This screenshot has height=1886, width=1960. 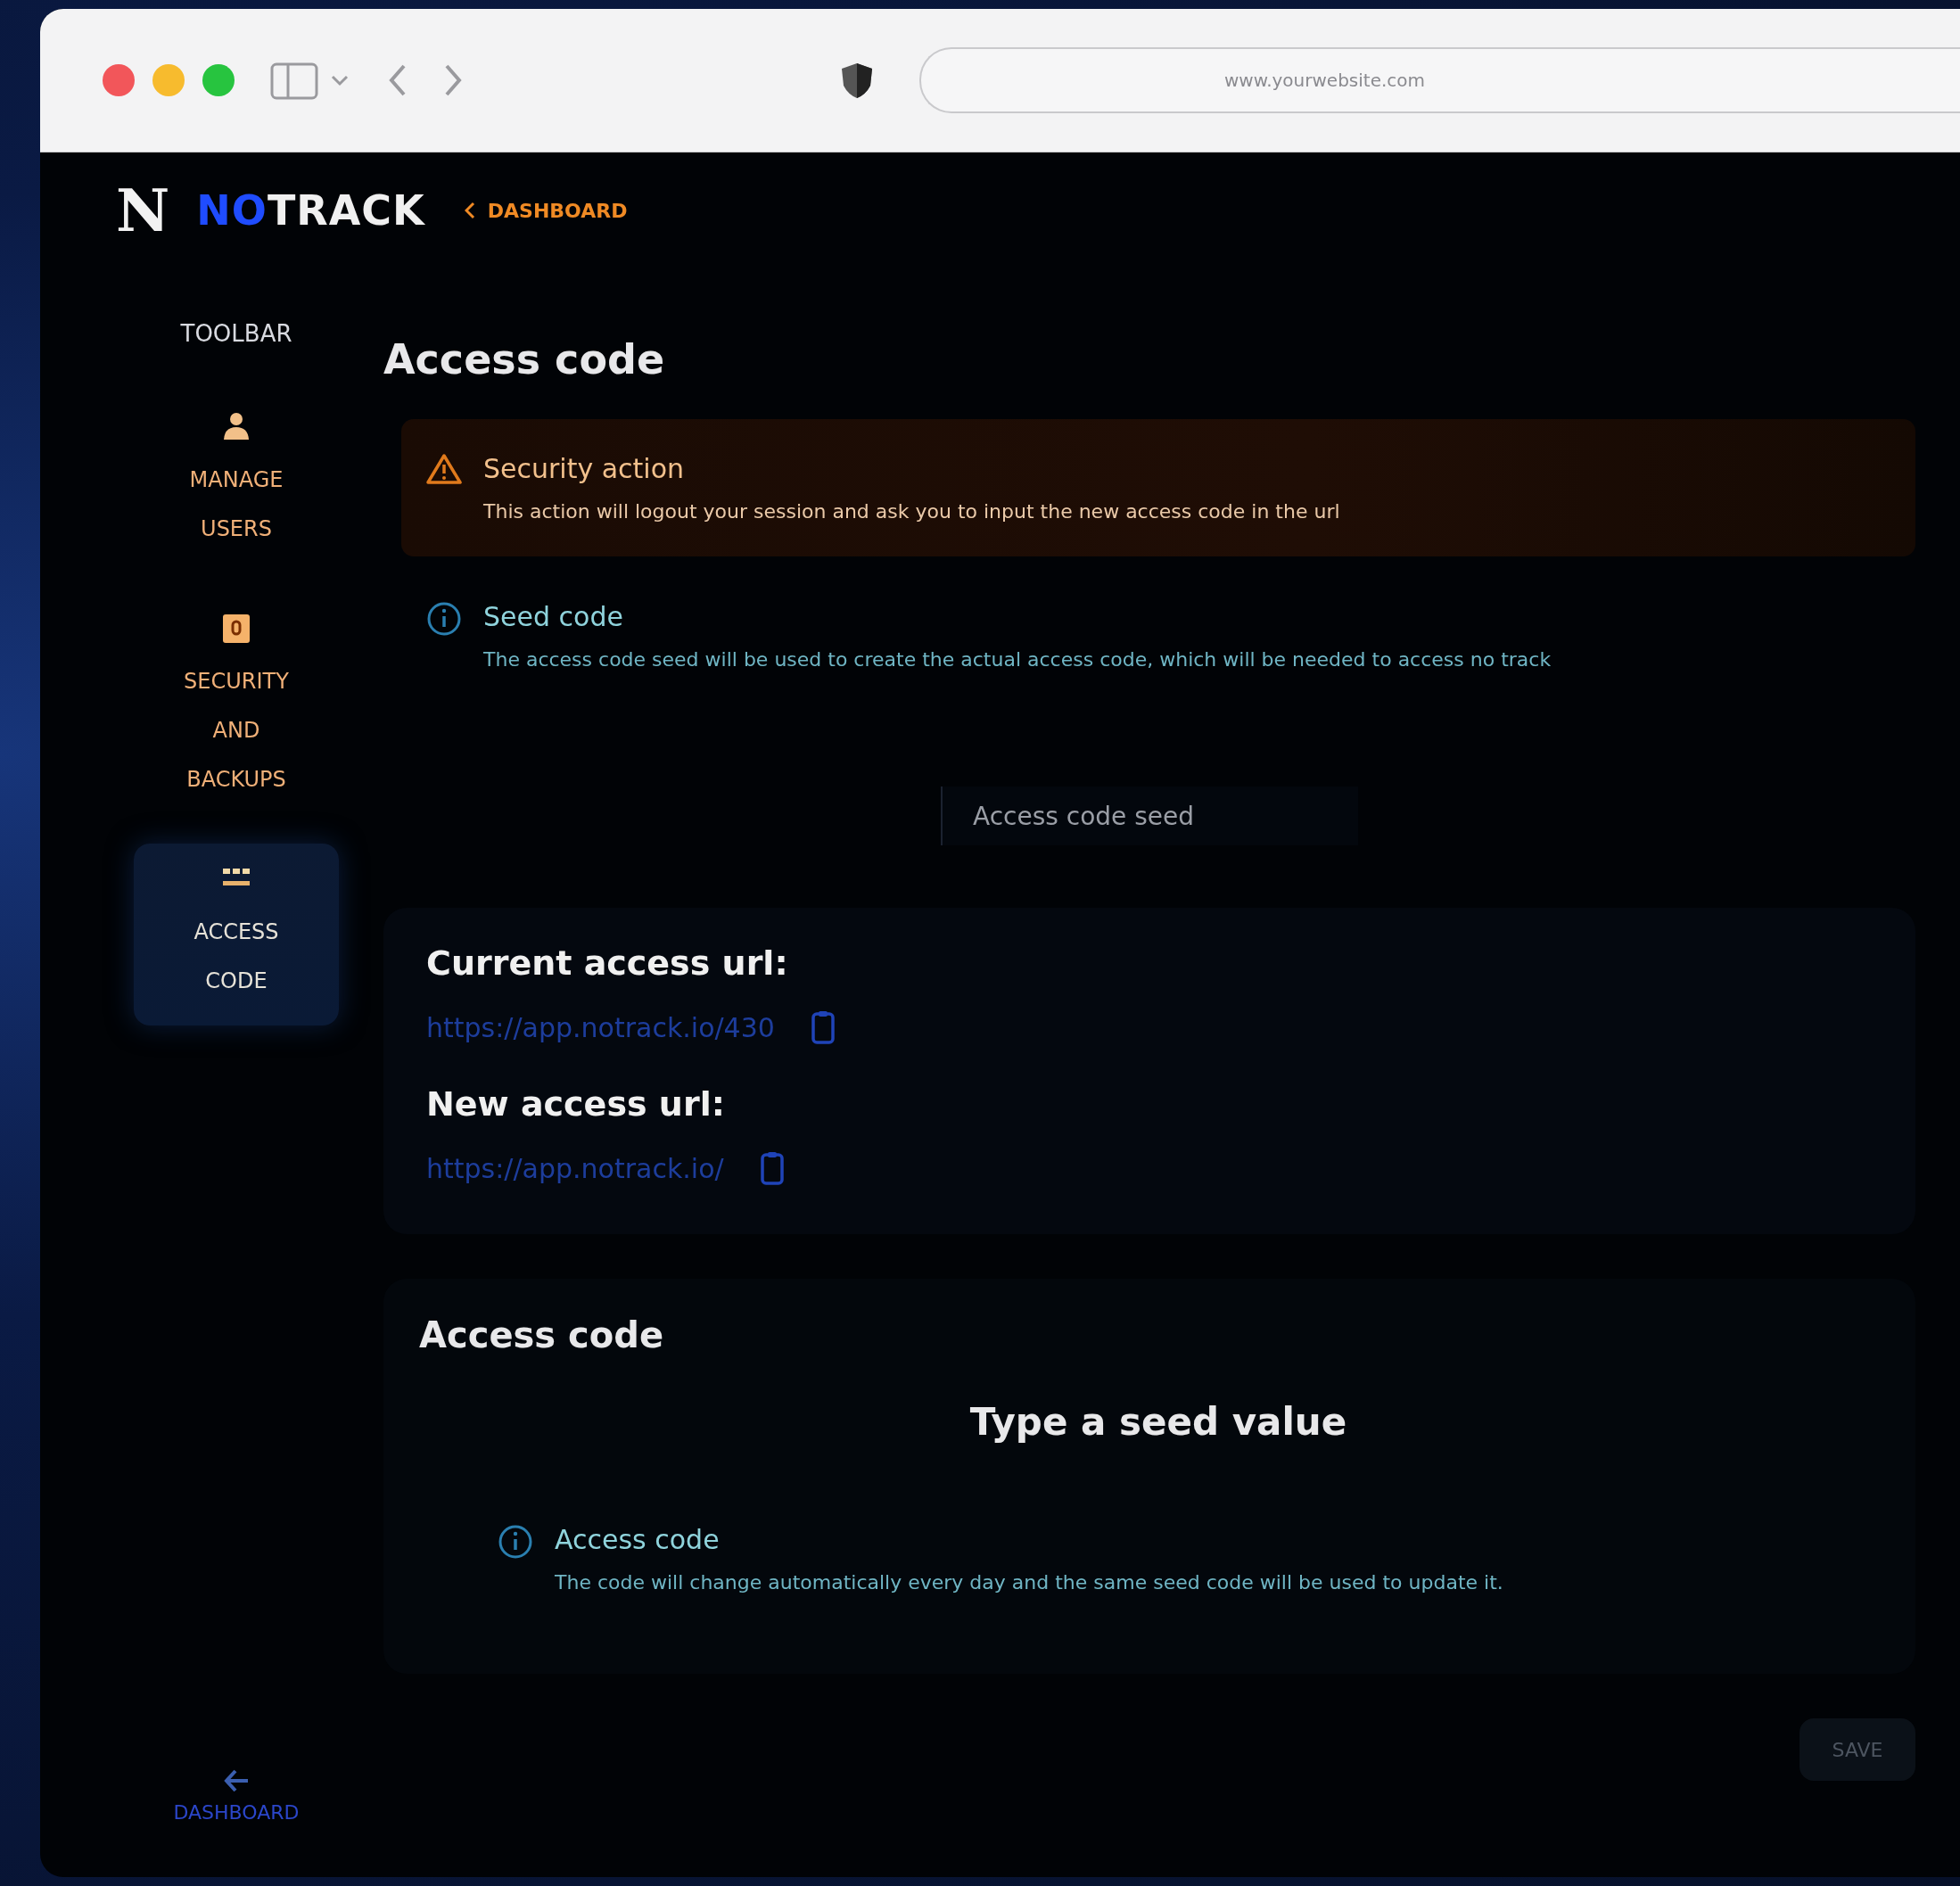 What do you see at coordinates (584, 469) in the screenshot?
I see `alert-title: Security action` at bounding box center [584, 469].